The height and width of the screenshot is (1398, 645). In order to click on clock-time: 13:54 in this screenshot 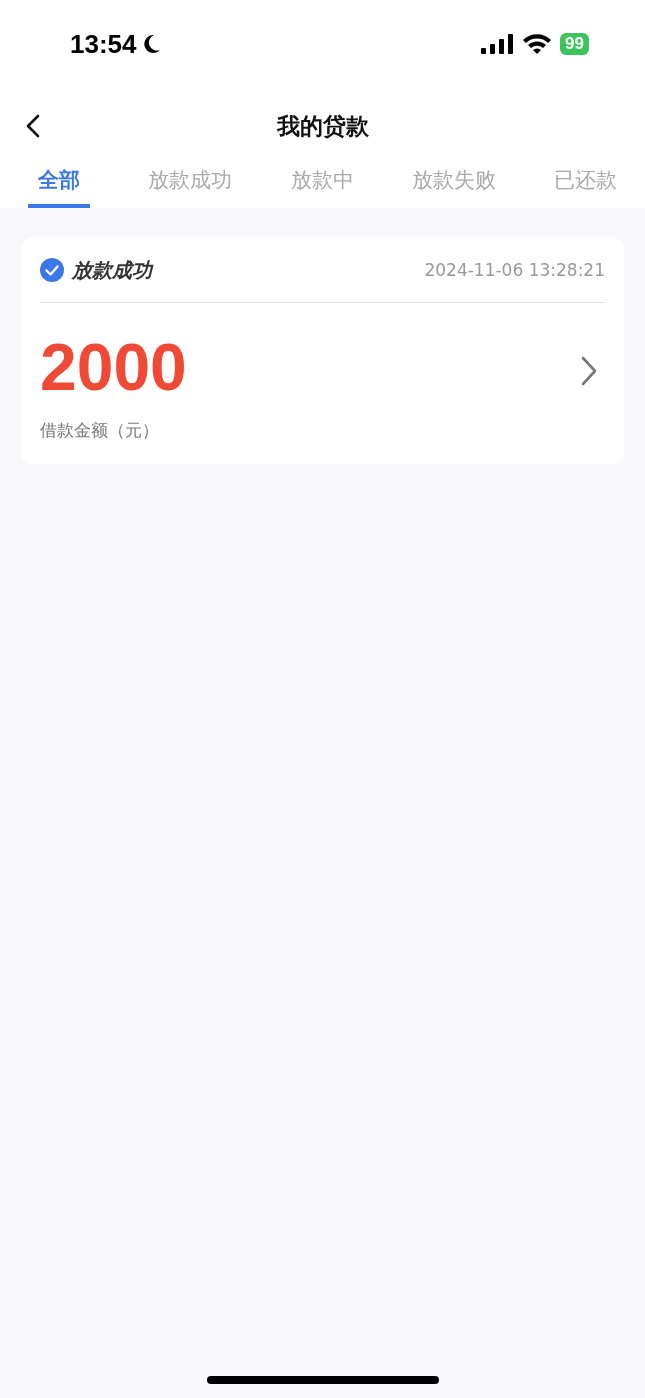, I will do `click(103, 44)`.